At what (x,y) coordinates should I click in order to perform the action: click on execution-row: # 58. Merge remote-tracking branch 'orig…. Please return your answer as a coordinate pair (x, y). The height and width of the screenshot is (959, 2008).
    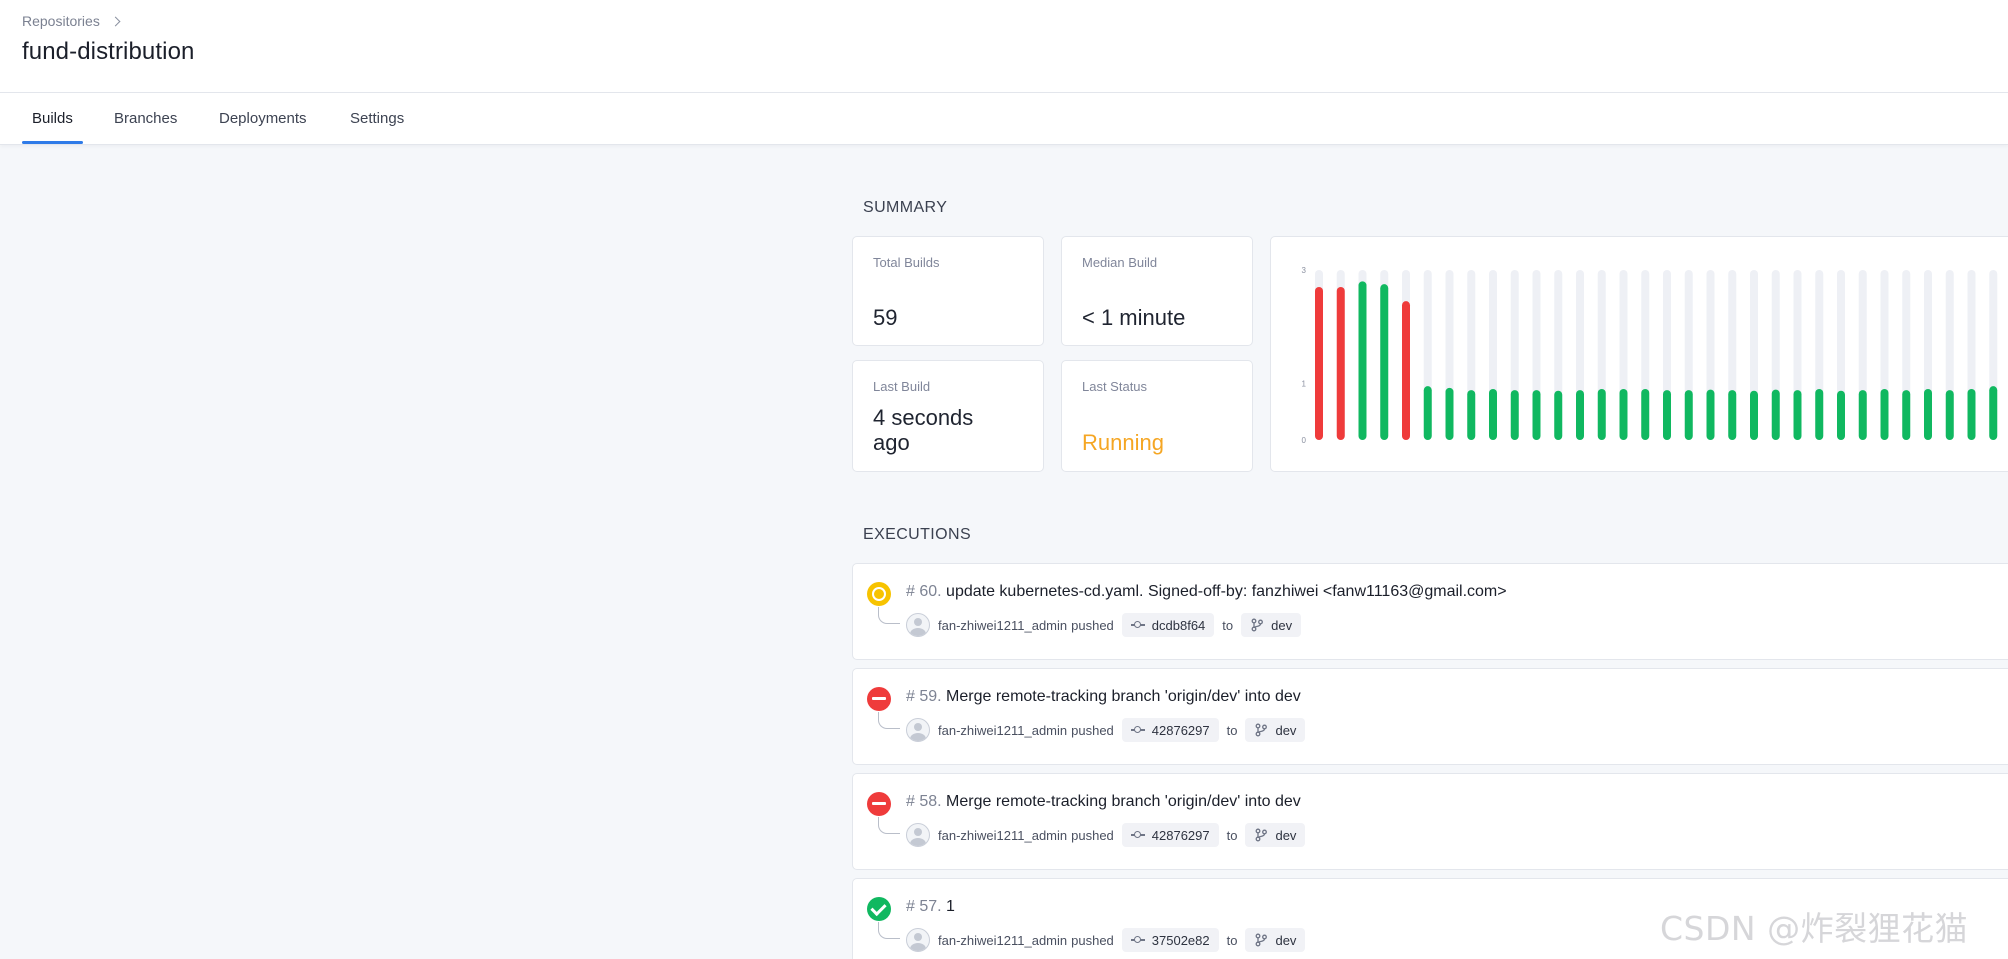
    Looking at the image, I should click on (1430, 821).